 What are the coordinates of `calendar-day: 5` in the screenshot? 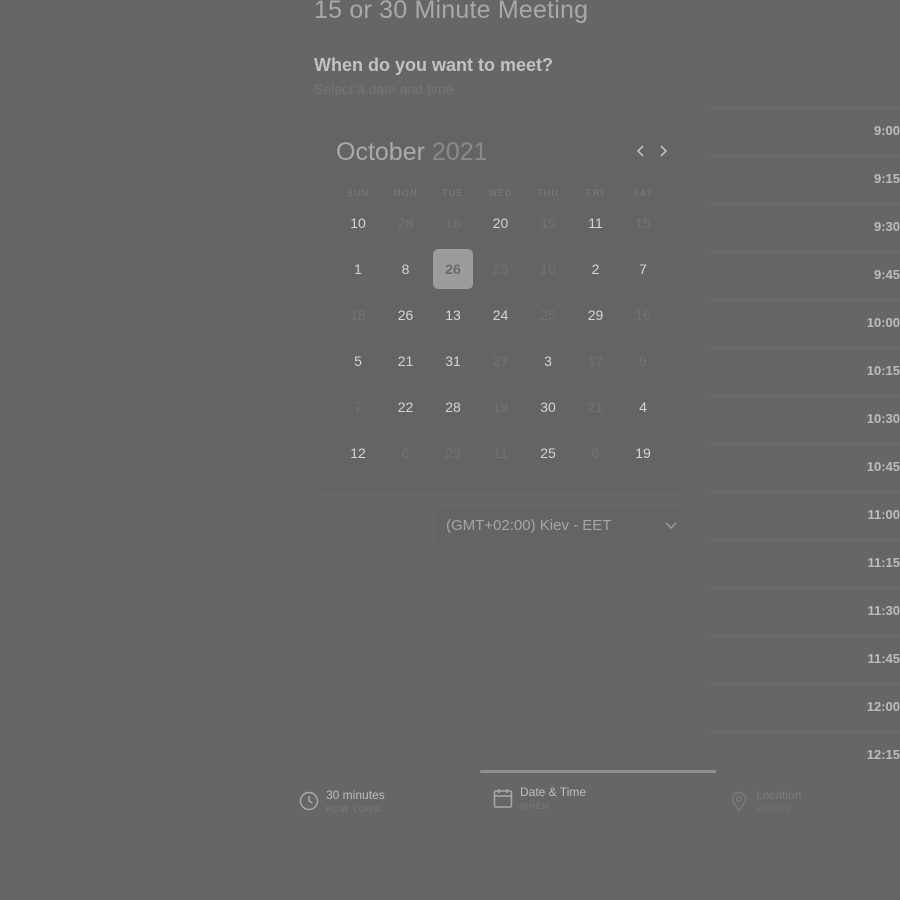 It's located at (358, 361).